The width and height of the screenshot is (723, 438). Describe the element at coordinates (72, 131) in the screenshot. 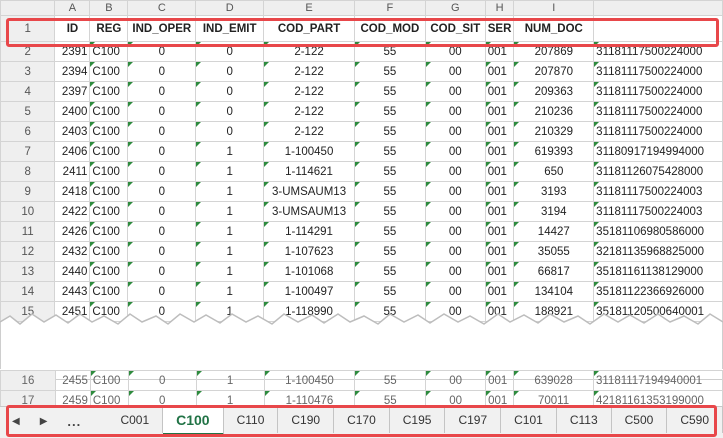

I see `cell-id: 2403` at that location.